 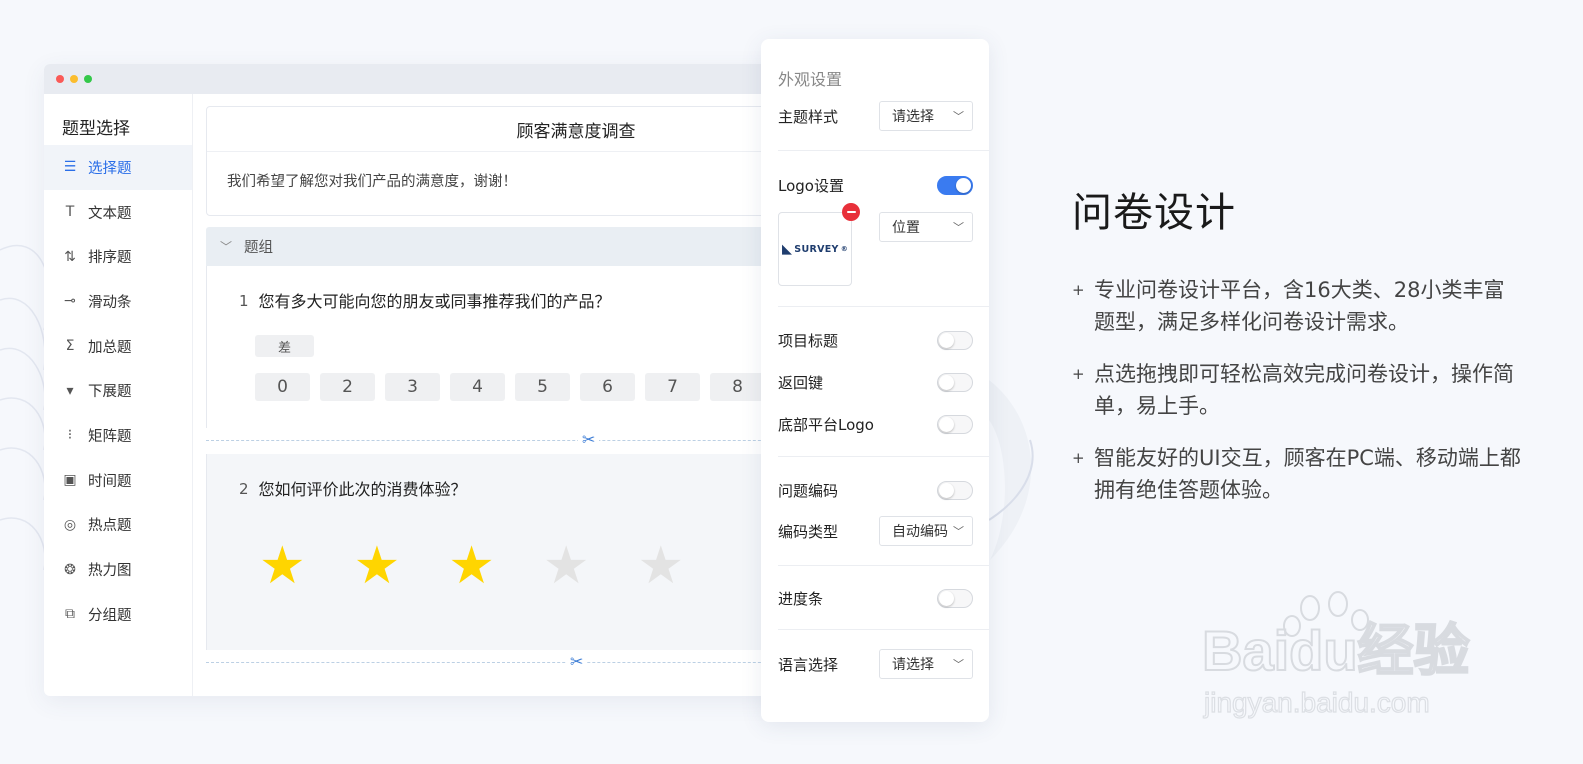 I want to click on sidebar-item-label: 时间题, so click(x=110, y=481).